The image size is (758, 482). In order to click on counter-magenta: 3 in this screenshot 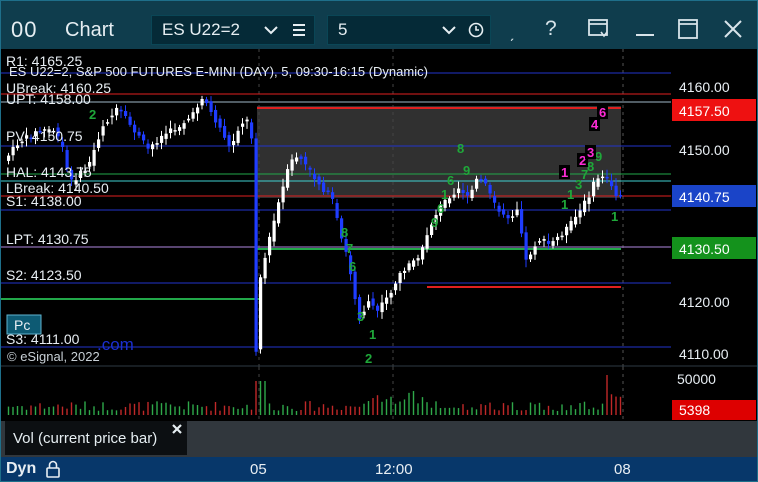, I will do `click(590, 152)`.